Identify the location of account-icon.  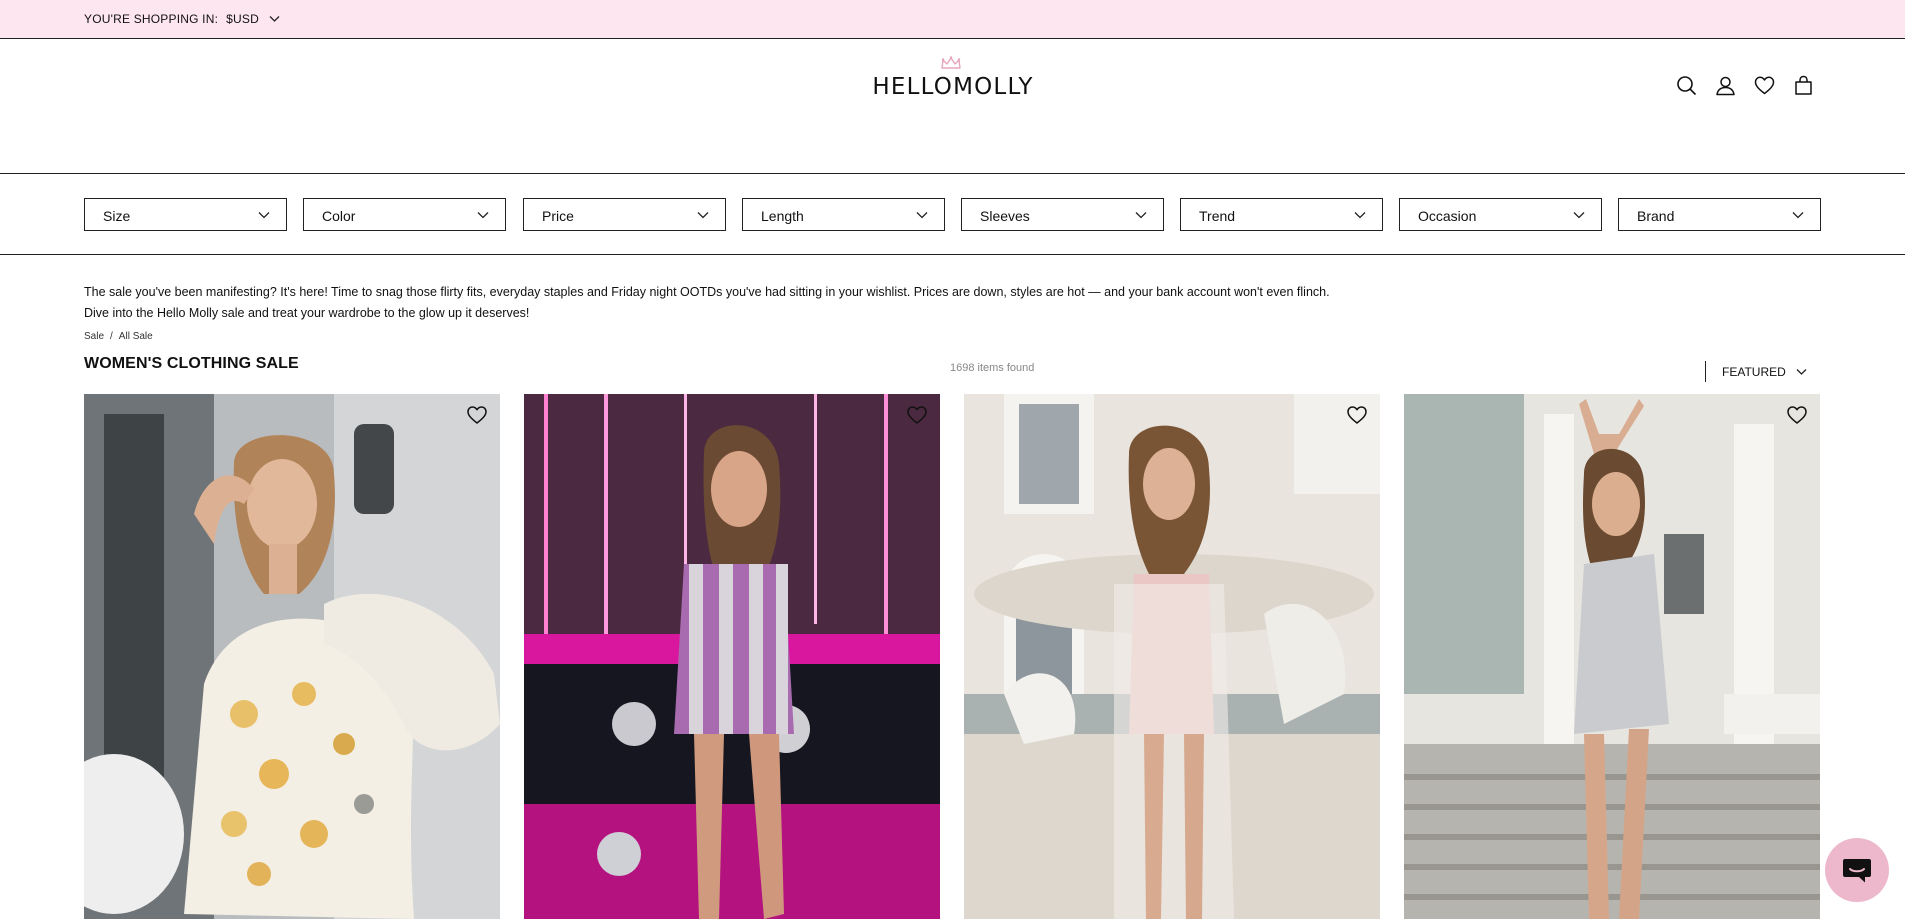
(1725, 86).